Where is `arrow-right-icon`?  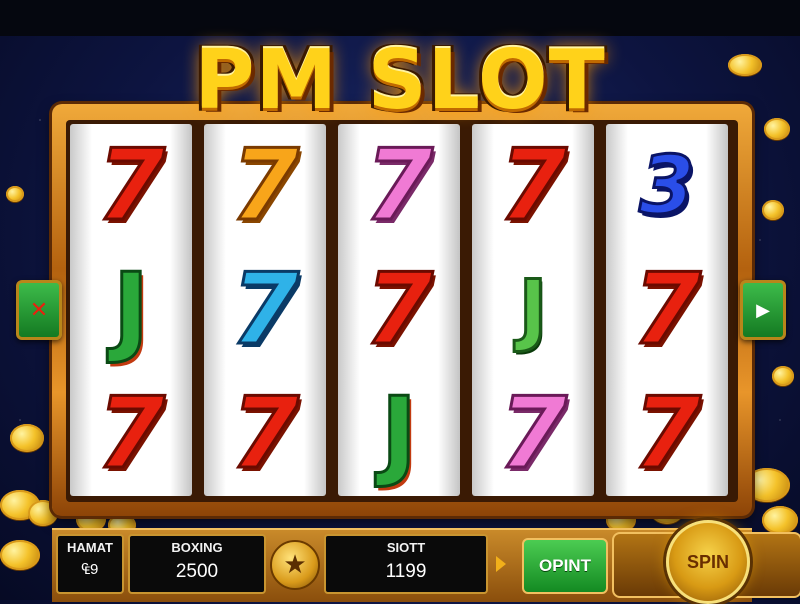
arrow-right-icon is located at coordinates (501, 564).